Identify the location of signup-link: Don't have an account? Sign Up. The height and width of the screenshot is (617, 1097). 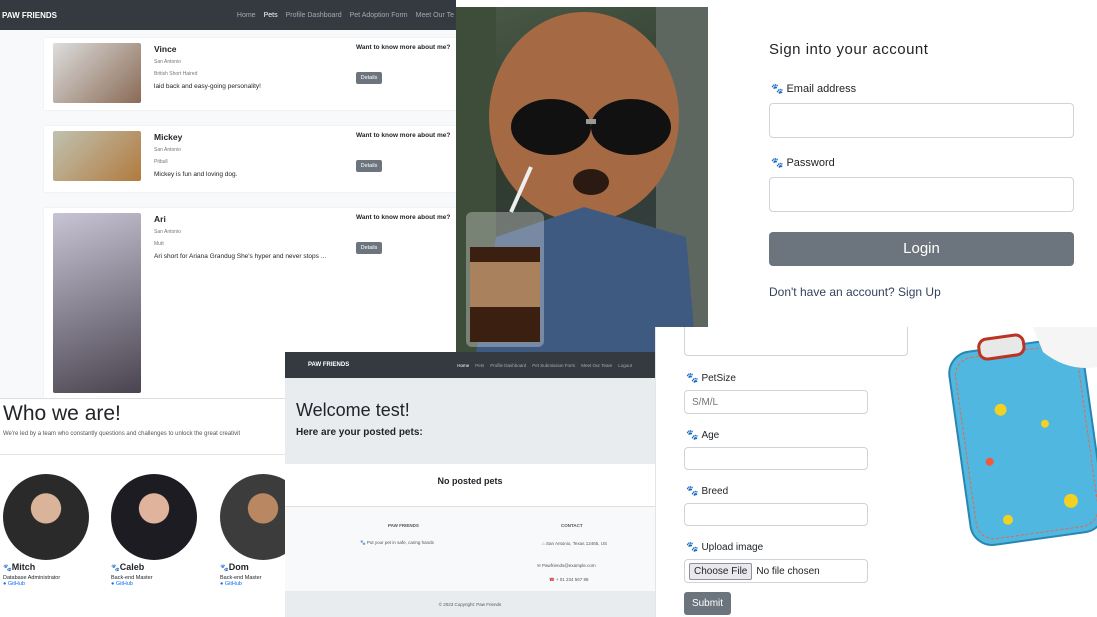
(855, 292).